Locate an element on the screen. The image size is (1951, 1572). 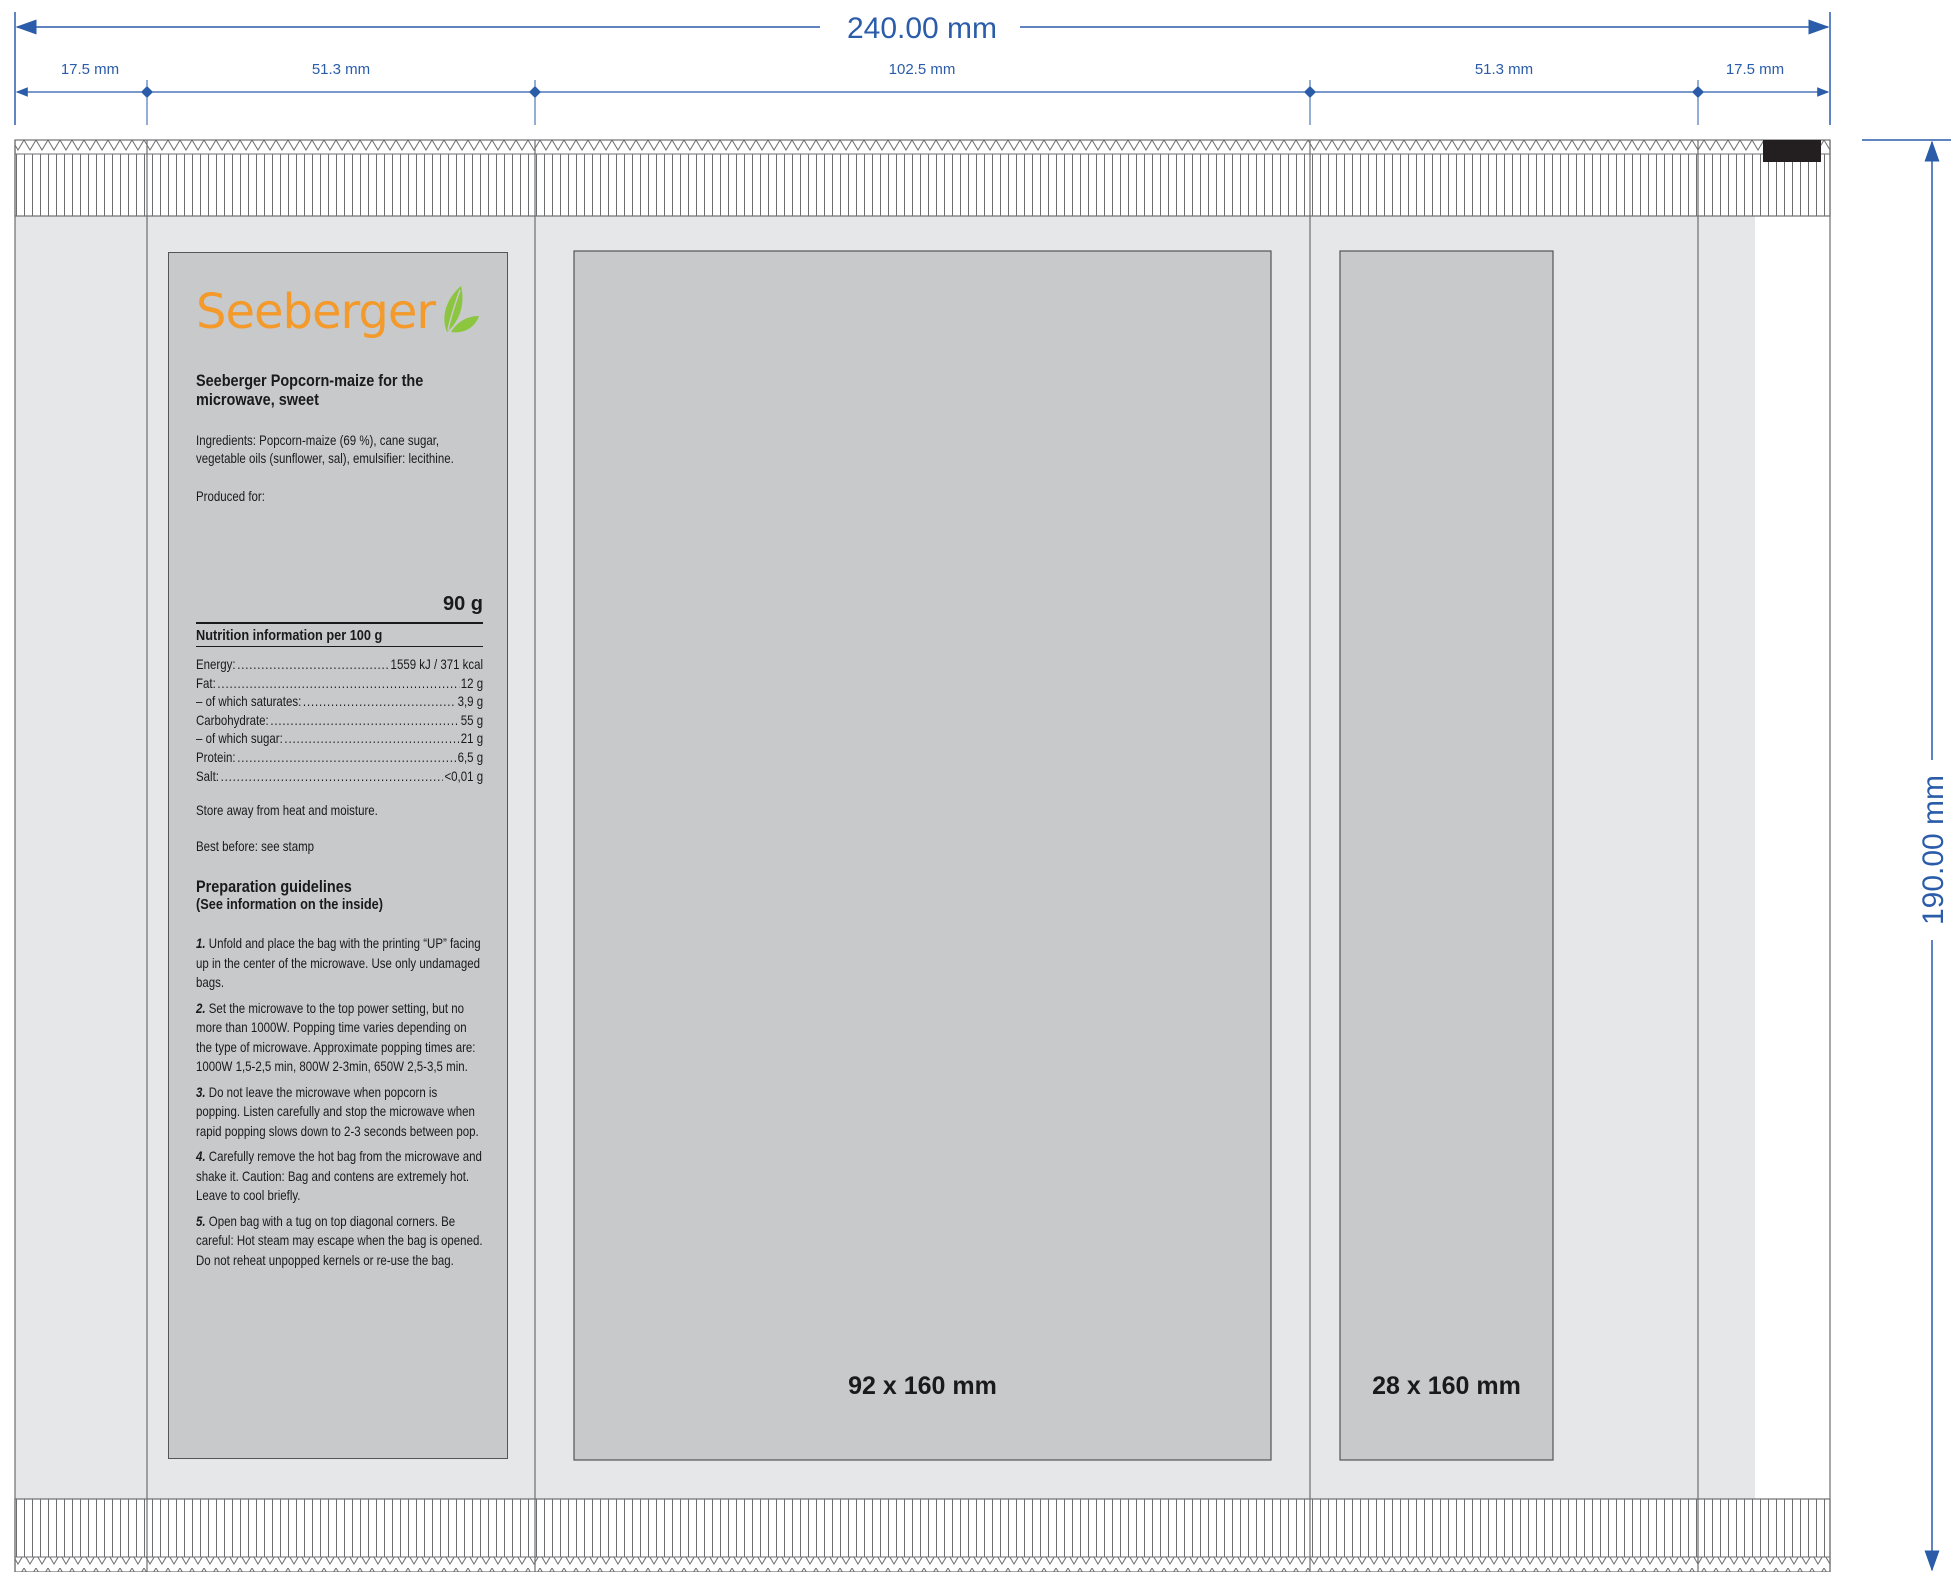
segment-dimensions: 17.5 mm 51.3 mm 102.5 mm 51.3 mm 17.5 mm is located at coordinates (922, 93).